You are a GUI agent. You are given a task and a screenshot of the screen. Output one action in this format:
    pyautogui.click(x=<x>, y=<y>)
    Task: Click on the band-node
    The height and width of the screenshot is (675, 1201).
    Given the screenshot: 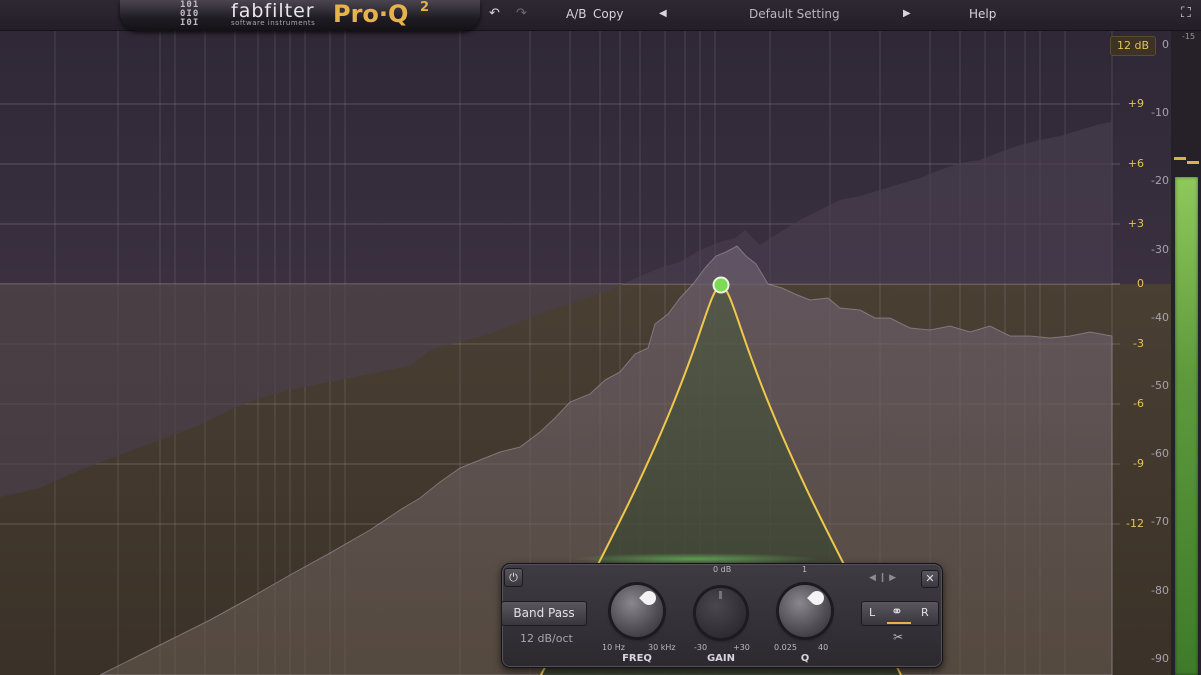 What is the action you would take?
    pyautogui.click(x=721, y=285)
    